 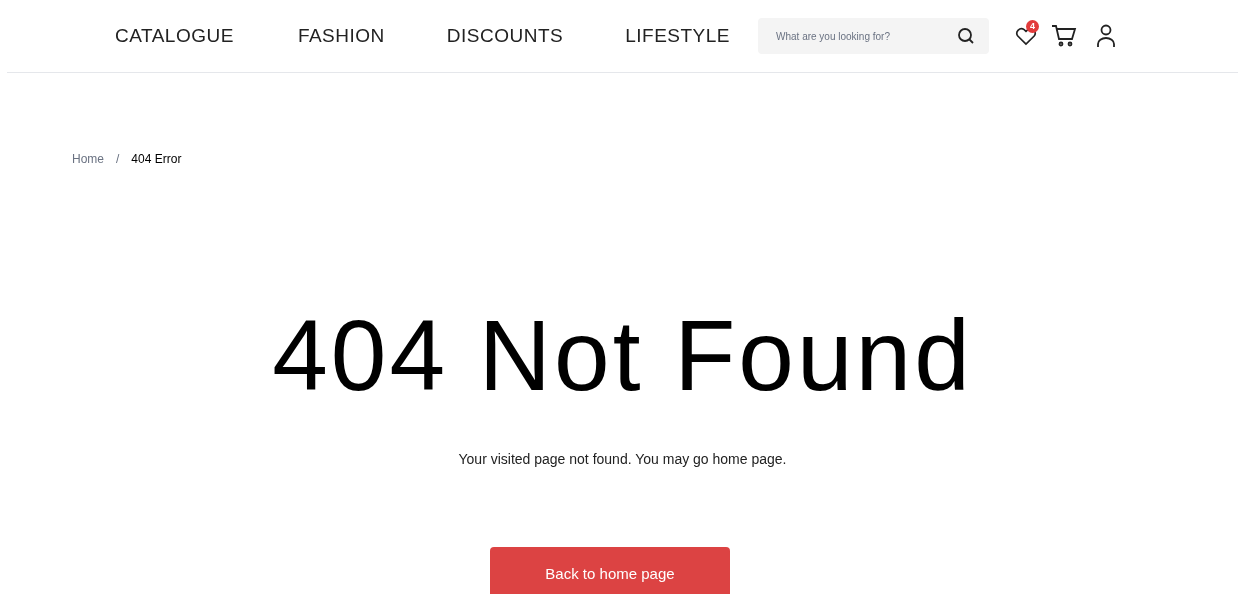 What do you see at coordinates (1064, 36) in the screenshot?
I see `cart-icon` at bounding box center [1064, 36].